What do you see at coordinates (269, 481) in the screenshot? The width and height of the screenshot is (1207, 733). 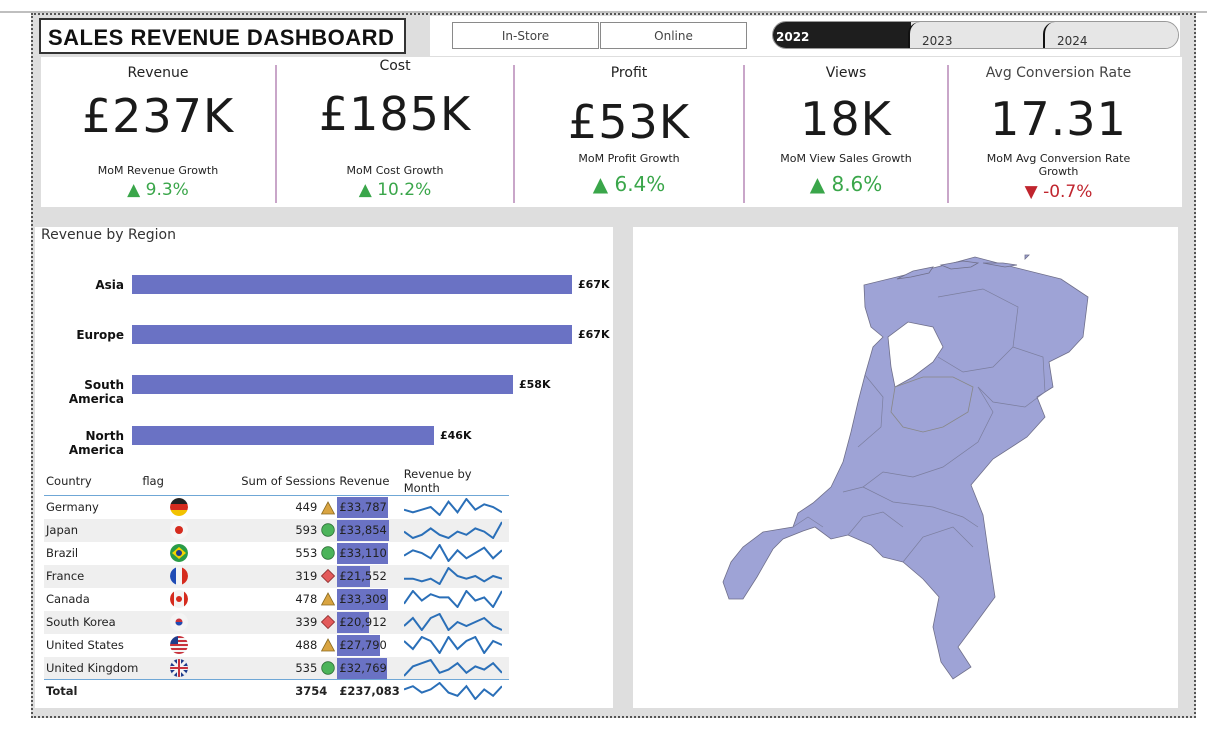 I see `col-sessions-header: Sum of Sessions` at bounding box center [269, 481].